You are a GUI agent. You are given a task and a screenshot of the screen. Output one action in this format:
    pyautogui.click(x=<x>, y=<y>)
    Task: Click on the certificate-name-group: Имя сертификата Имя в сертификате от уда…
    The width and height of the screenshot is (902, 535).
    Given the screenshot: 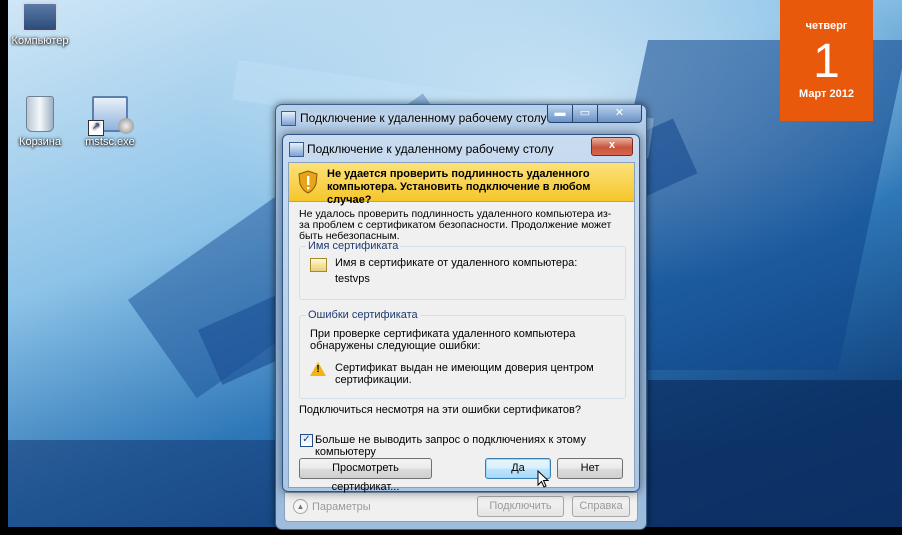 What is the action you would take?
    pyautogui.click(x=462, y=270)
    